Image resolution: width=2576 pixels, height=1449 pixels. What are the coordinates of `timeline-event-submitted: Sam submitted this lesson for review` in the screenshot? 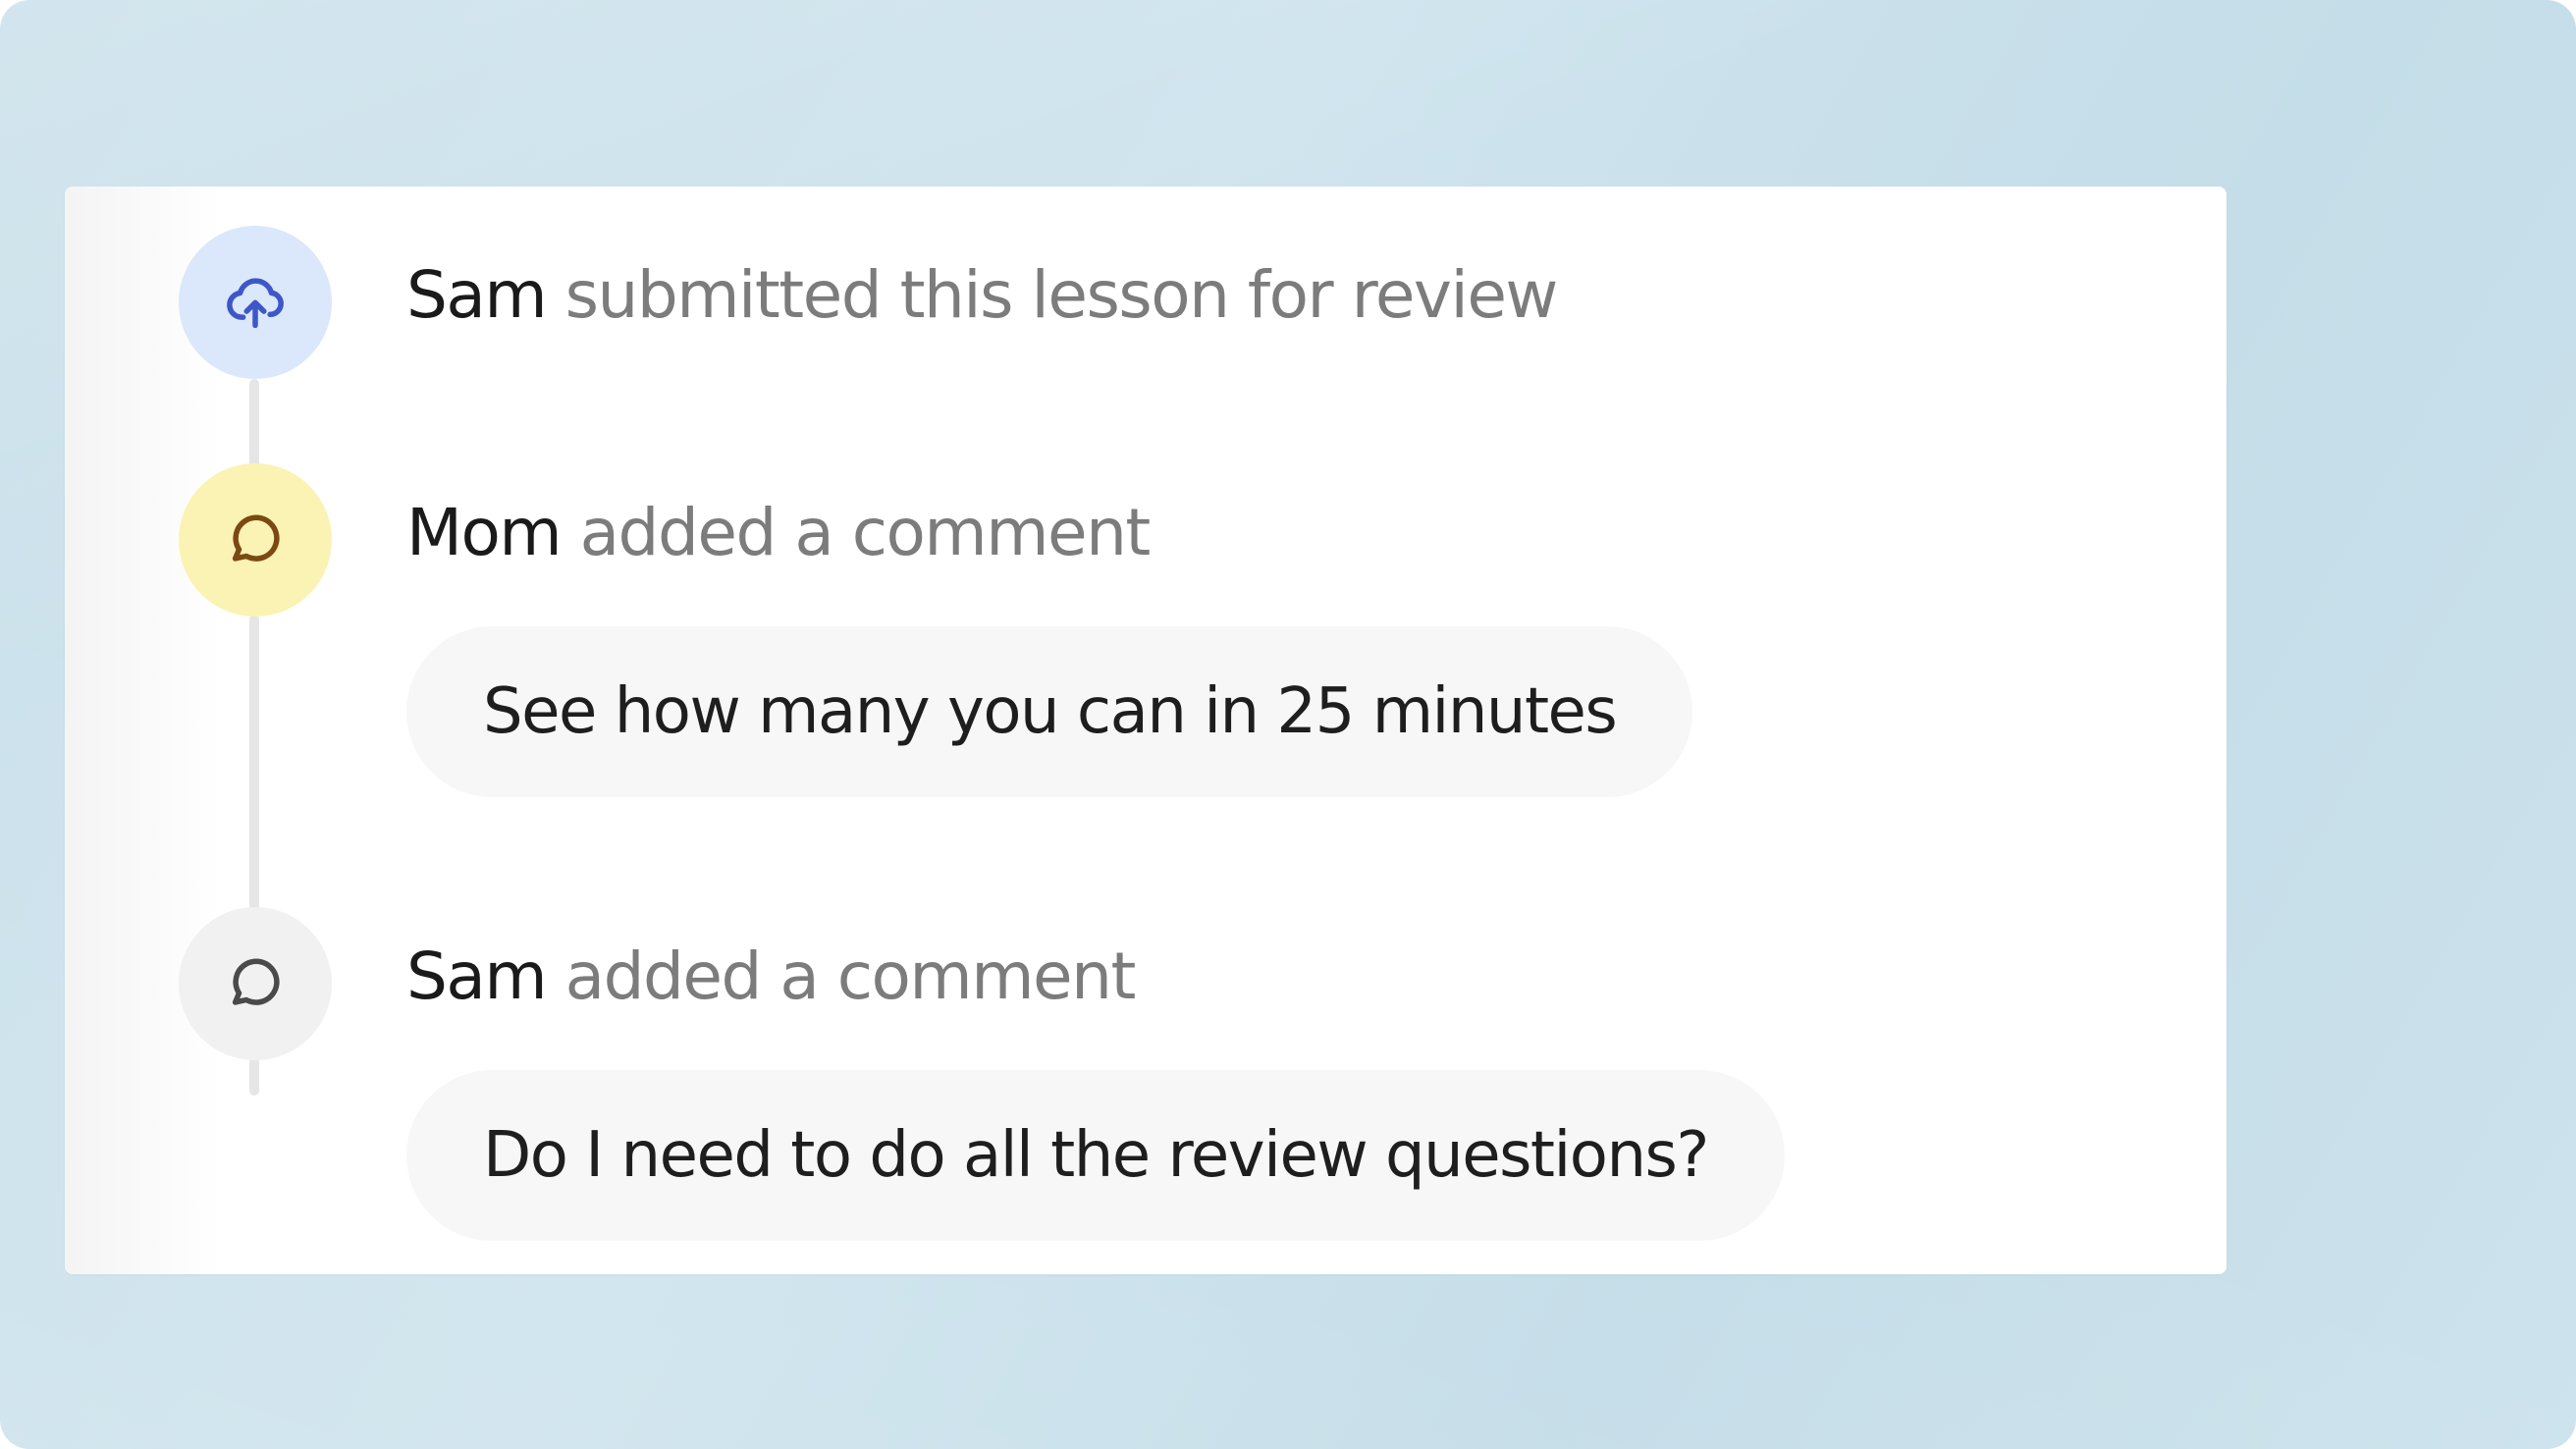 It's located at (982, 295).